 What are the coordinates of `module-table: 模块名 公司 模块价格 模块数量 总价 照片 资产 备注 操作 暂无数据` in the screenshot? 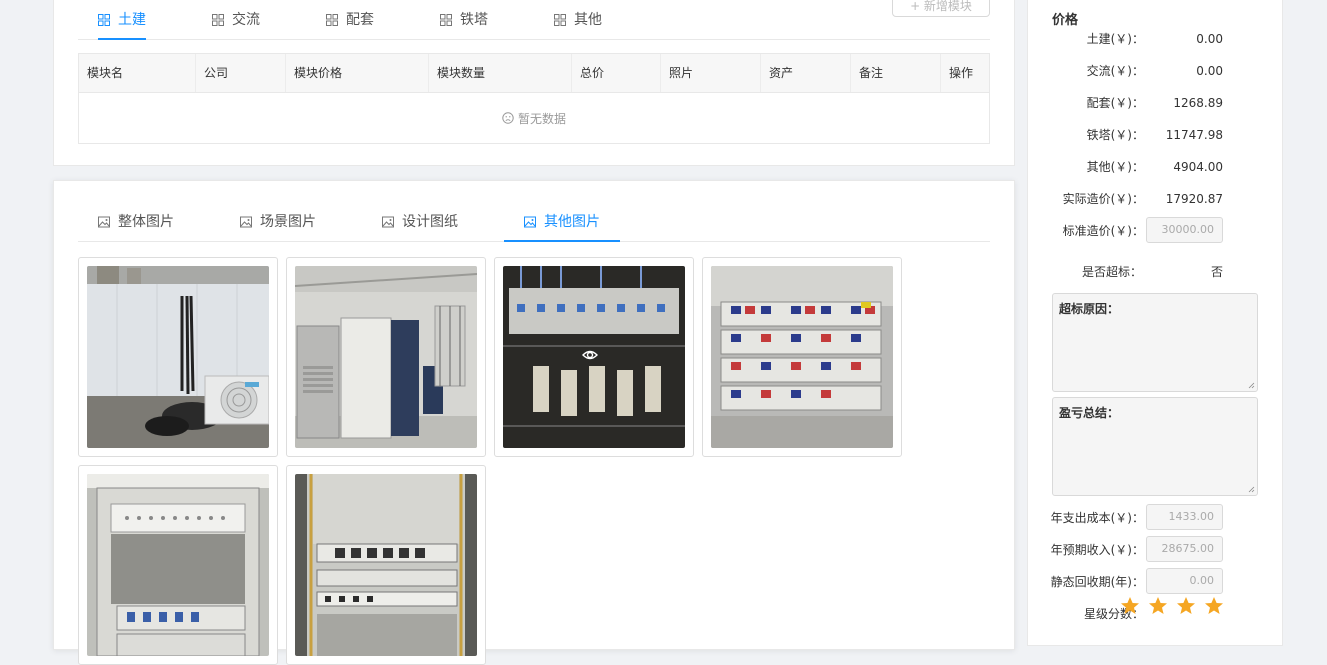 It's located at (534, 98).